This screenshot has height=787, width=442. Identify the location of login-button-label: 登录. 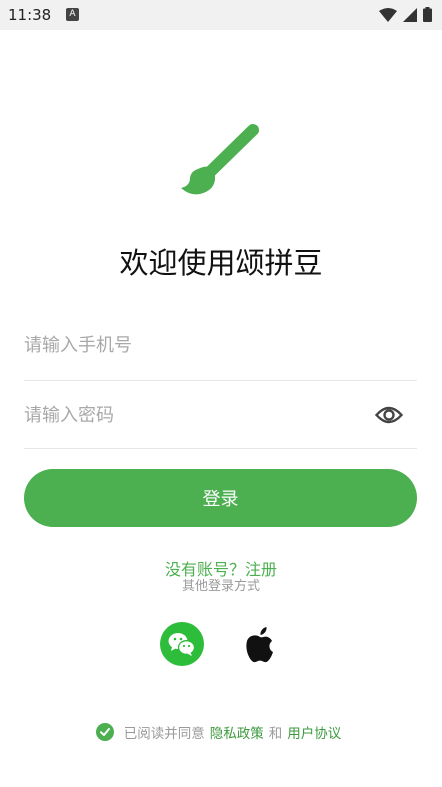
(220, 499).